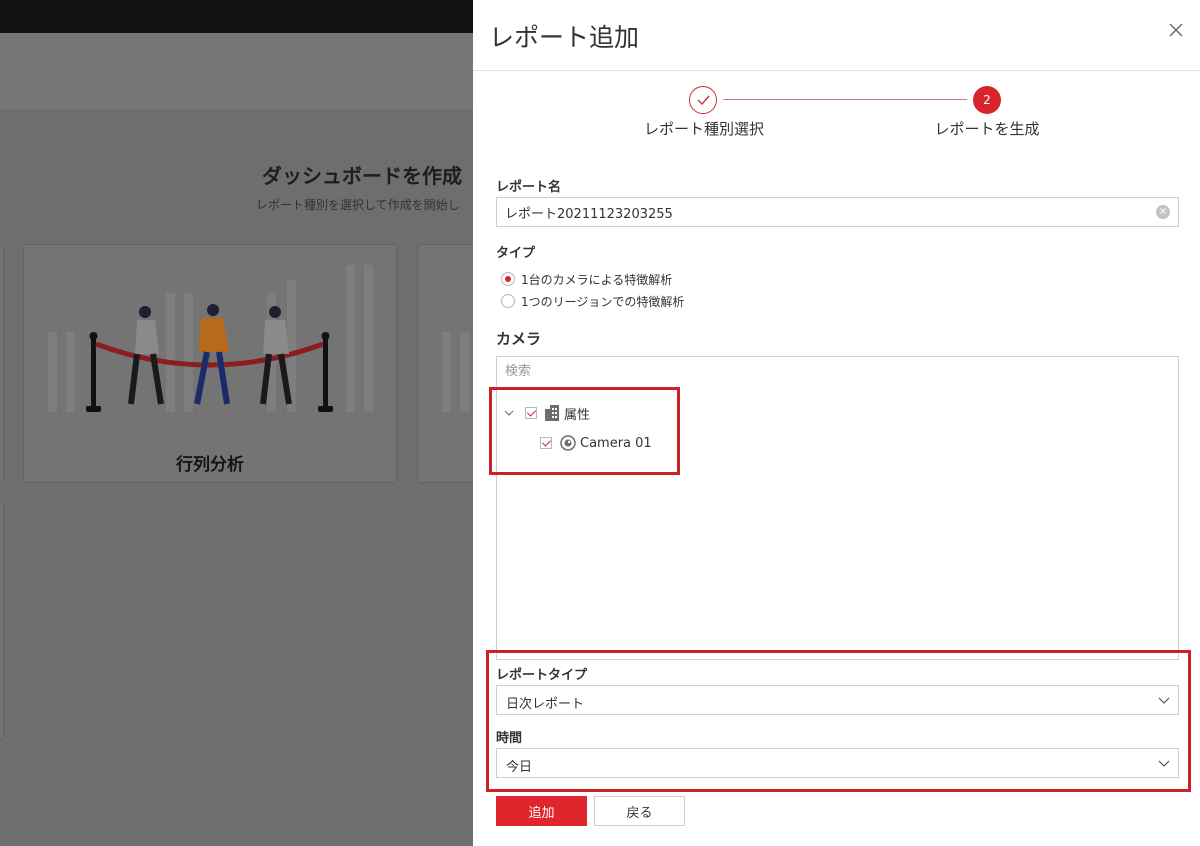  Describe the element at coordinates (362, 176) in the screenshot. I see `dashboard-title: ダッシュボードを作成` at that location.